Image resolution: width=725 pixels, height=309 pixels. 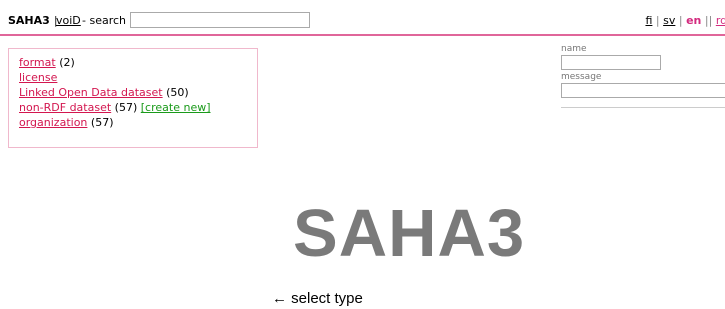 I want to click on type-link-non-rdf-dataset: non-RDF dataset, so click(x=65, y=107).